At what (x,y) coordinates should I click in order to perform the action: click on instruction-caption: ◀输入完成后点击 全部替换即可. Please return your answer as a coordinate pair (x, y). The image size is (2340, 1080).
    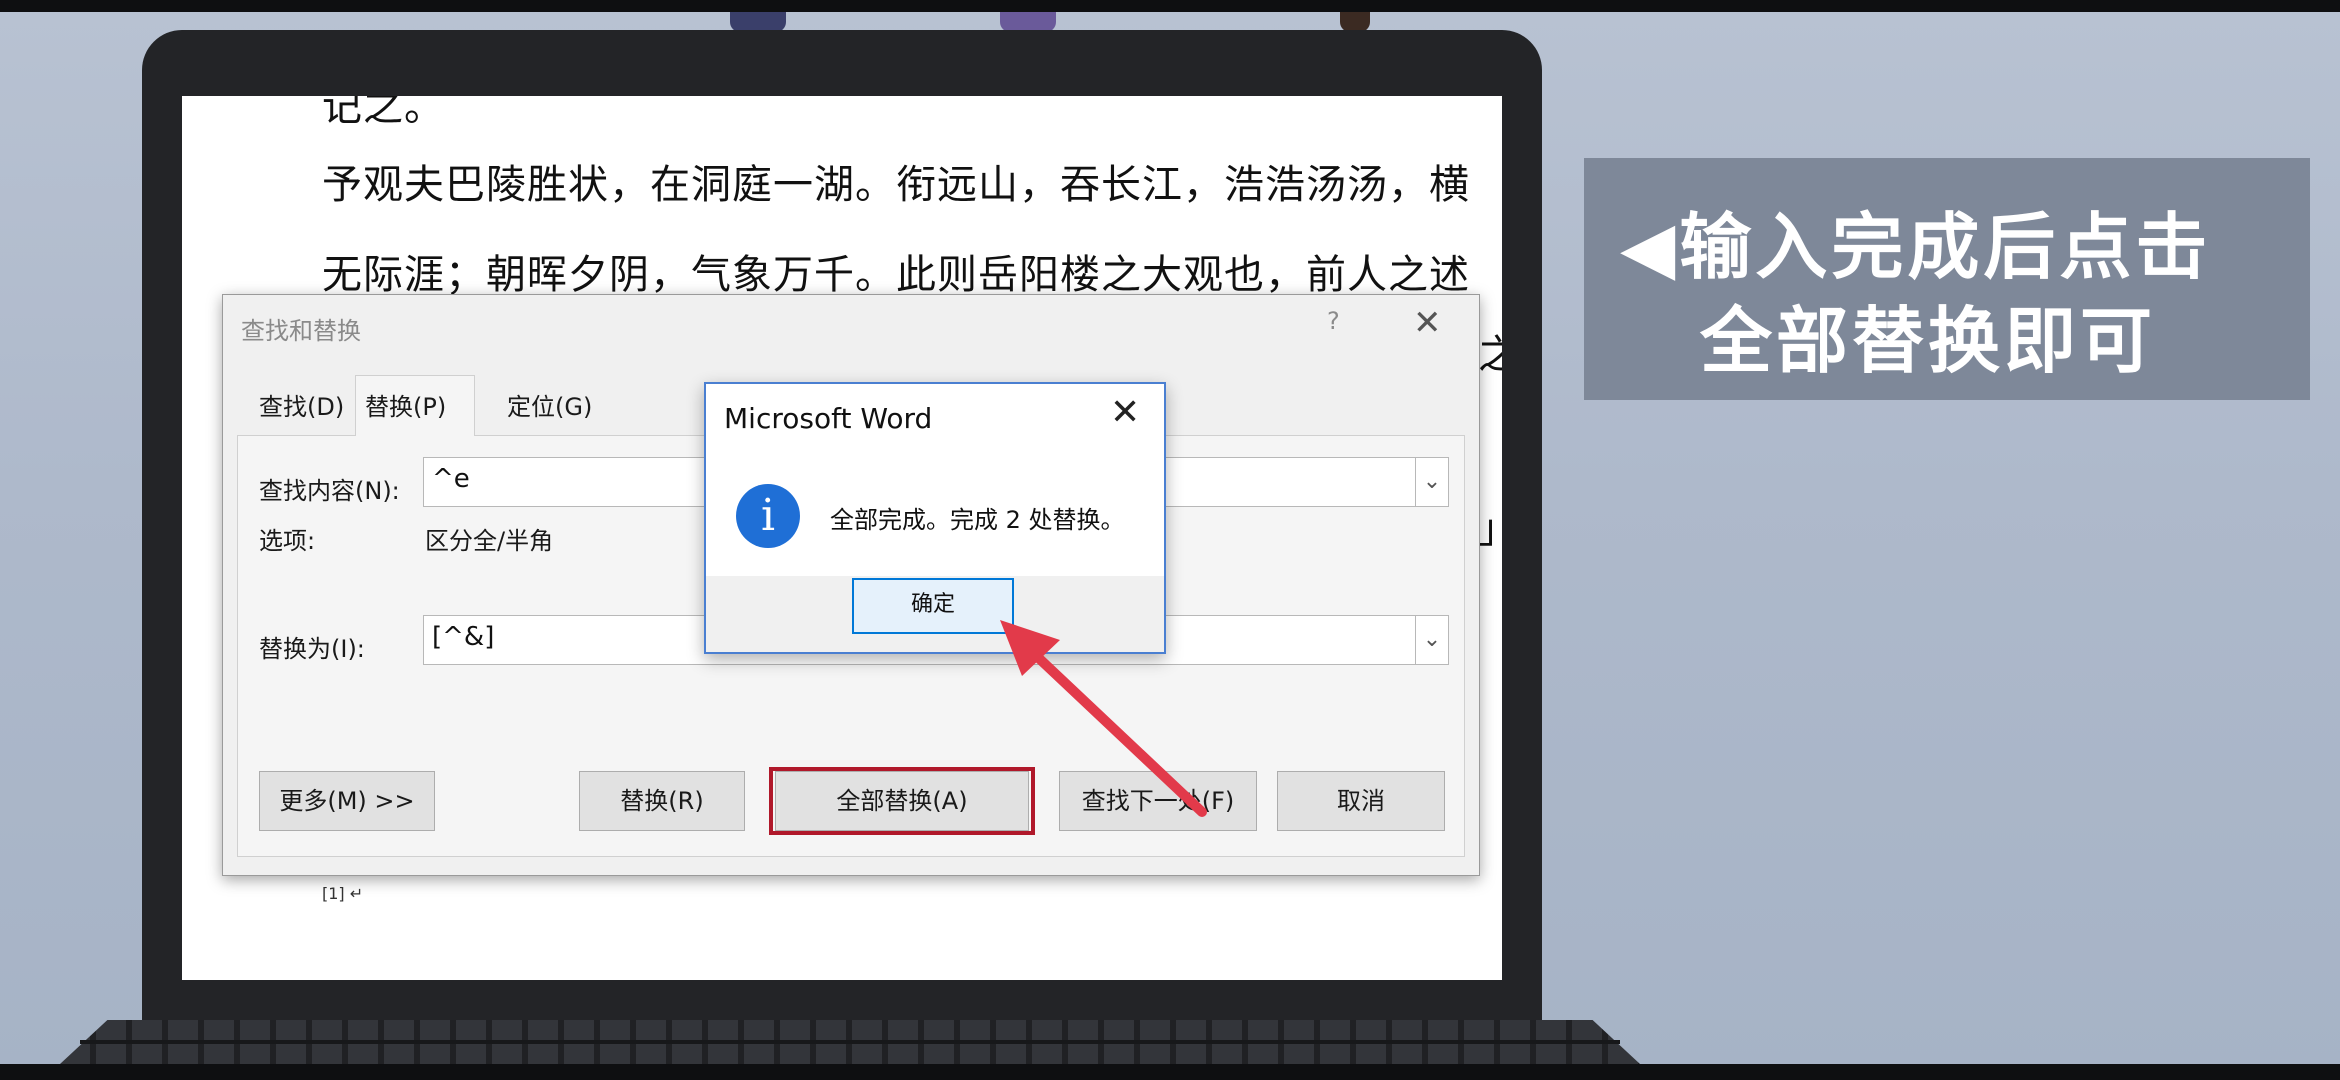
    Looking at the image, I should click on (1947, 279).